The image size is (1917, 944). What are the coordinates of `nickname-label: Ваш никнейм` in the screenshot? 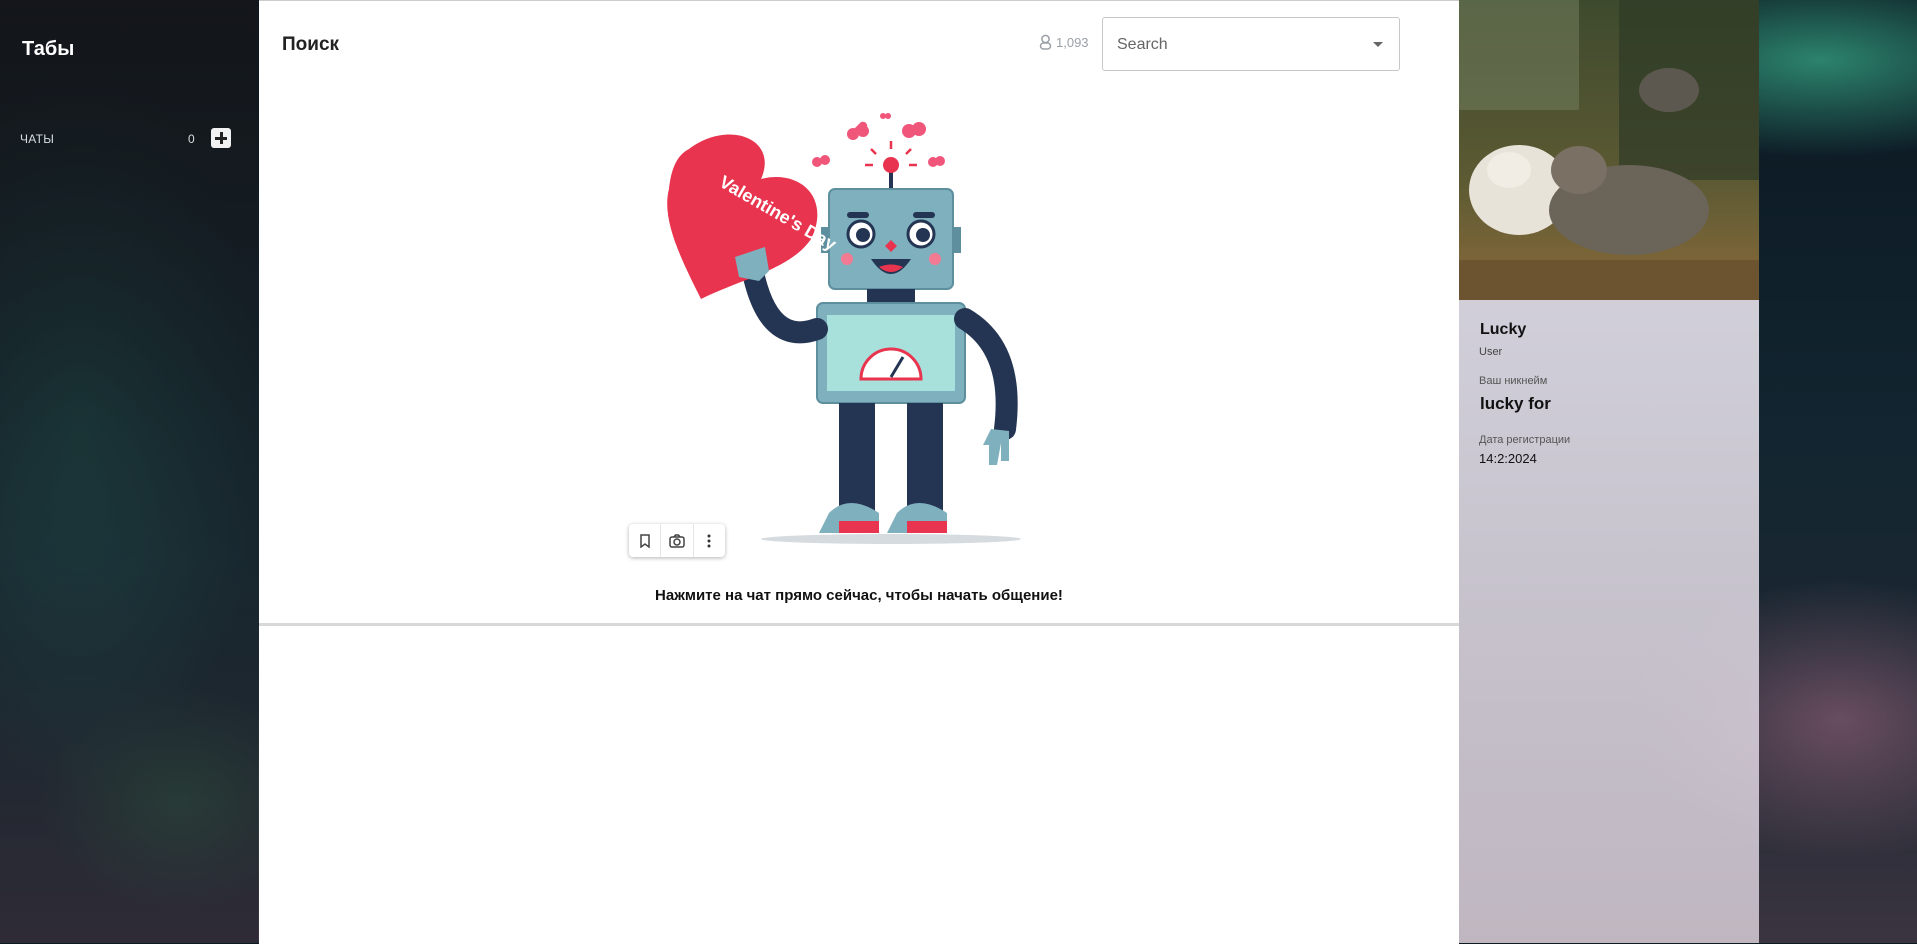 It's located at (1513, 381).